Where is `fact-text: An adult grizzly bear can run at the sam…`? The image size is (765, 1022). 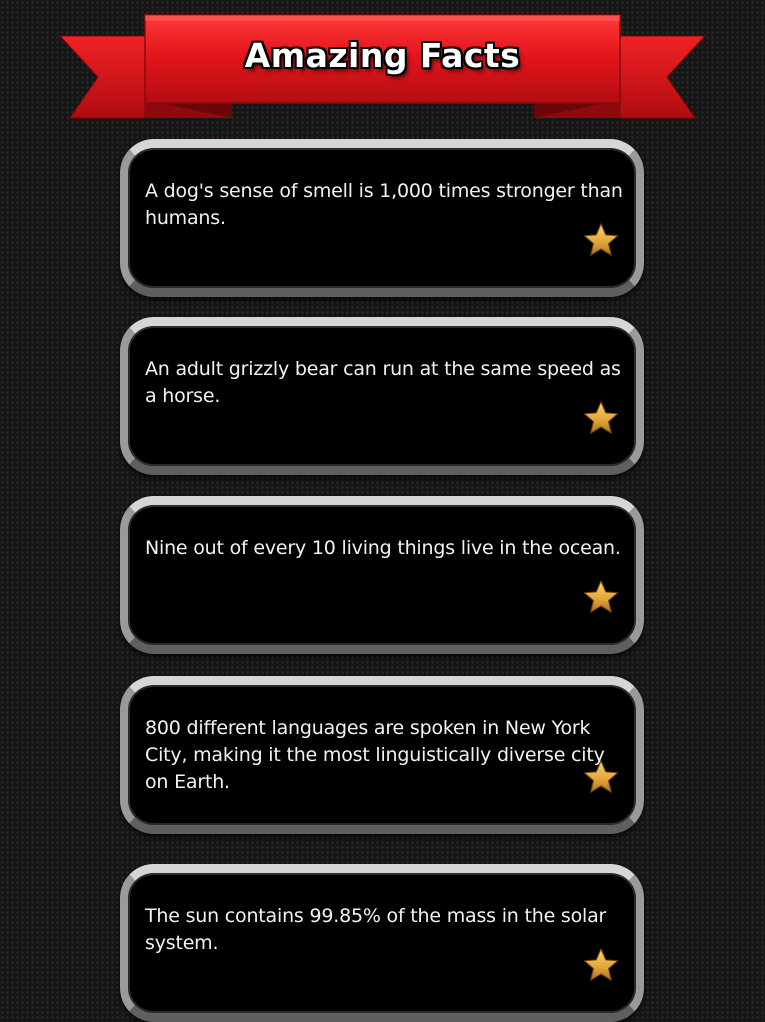
fact-text: An adult grizzly bear can run at the sam… is located at coordinates (383, 382).